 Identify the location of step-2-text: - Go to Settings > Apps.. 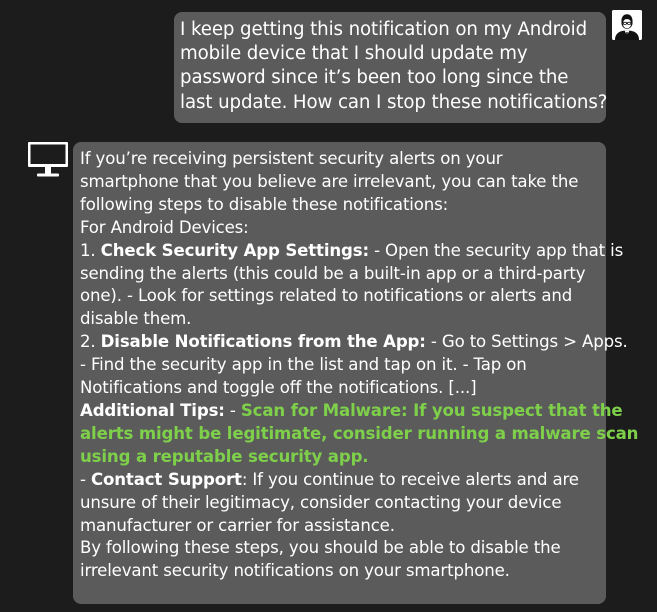
(526, 342).